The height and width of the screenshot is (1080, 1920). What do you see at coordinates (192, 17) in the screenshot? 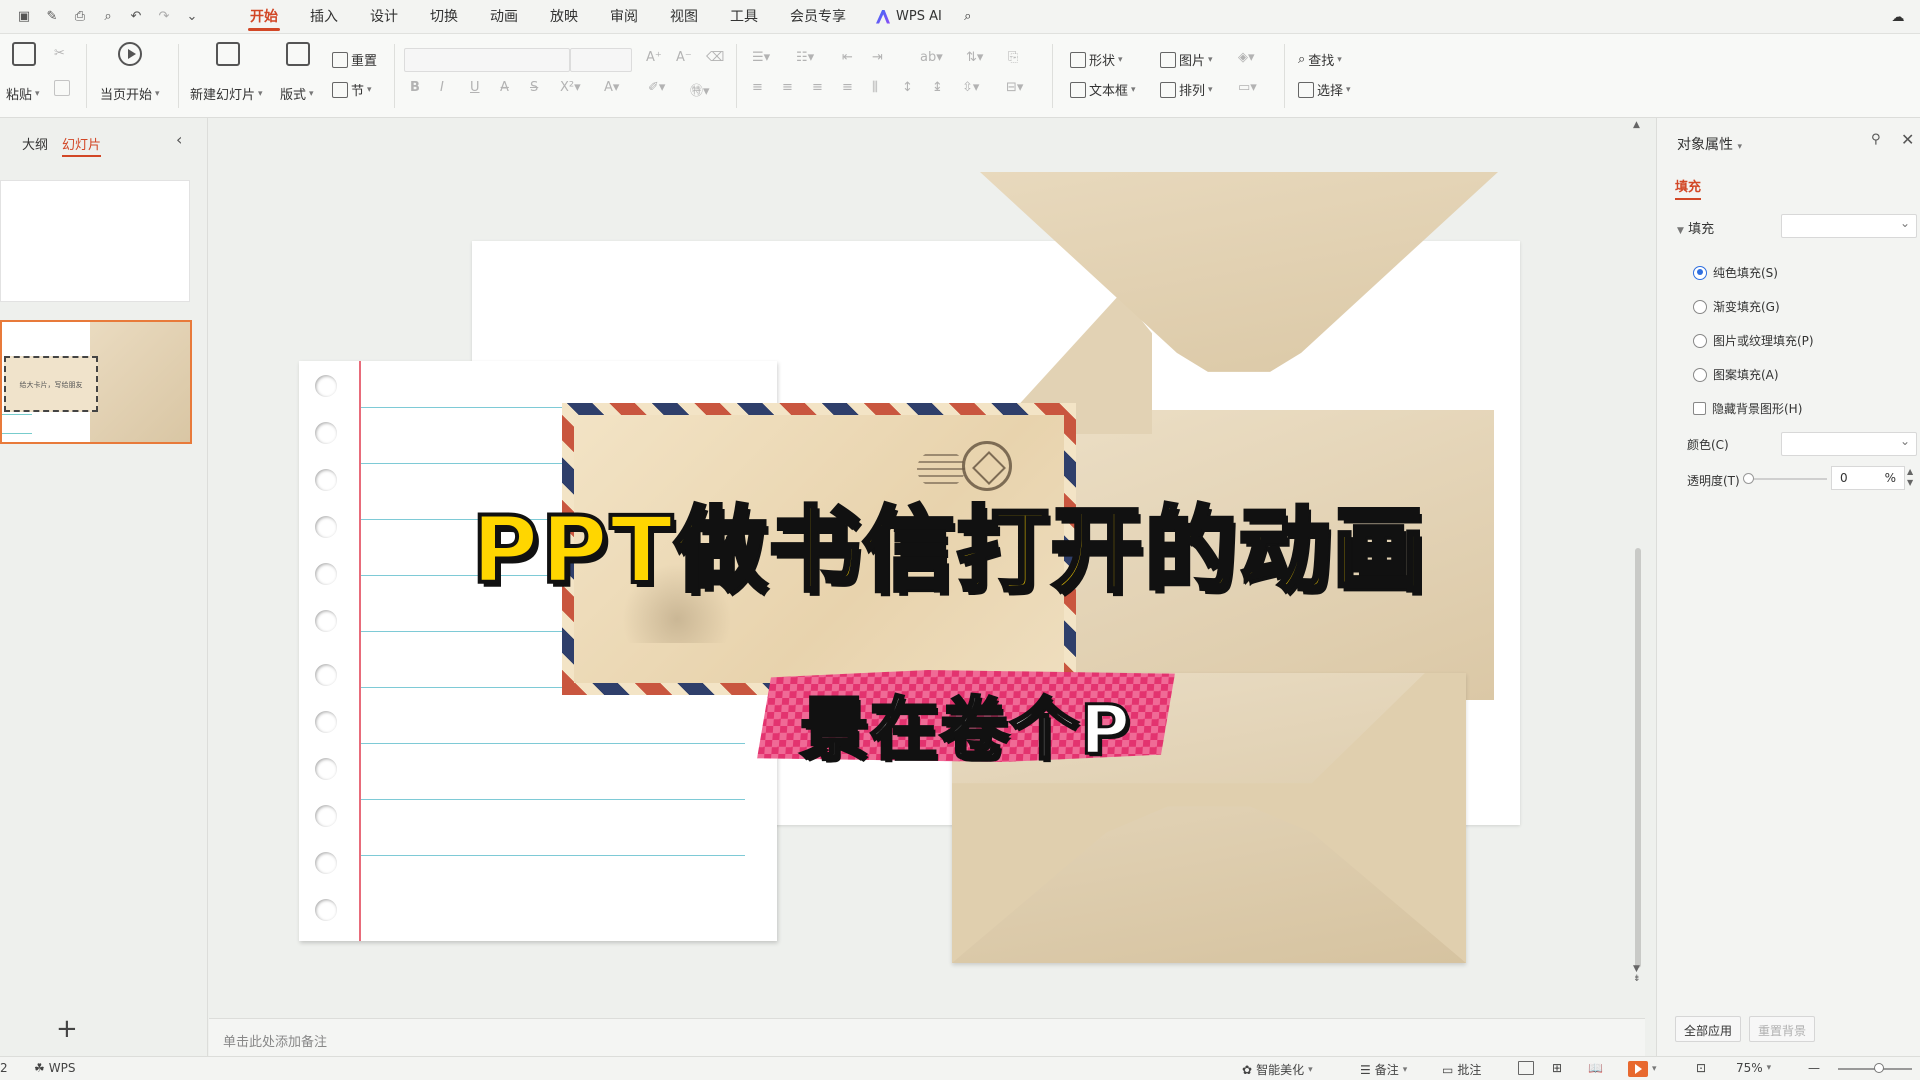
I see `customize-chevron-icon: ⌄` at bounding box center [192, 17].